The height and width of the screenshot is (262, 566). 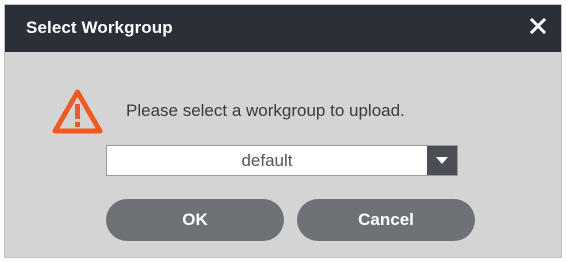 I want to click on workgroup-select: default, so click(x=282, y=160).